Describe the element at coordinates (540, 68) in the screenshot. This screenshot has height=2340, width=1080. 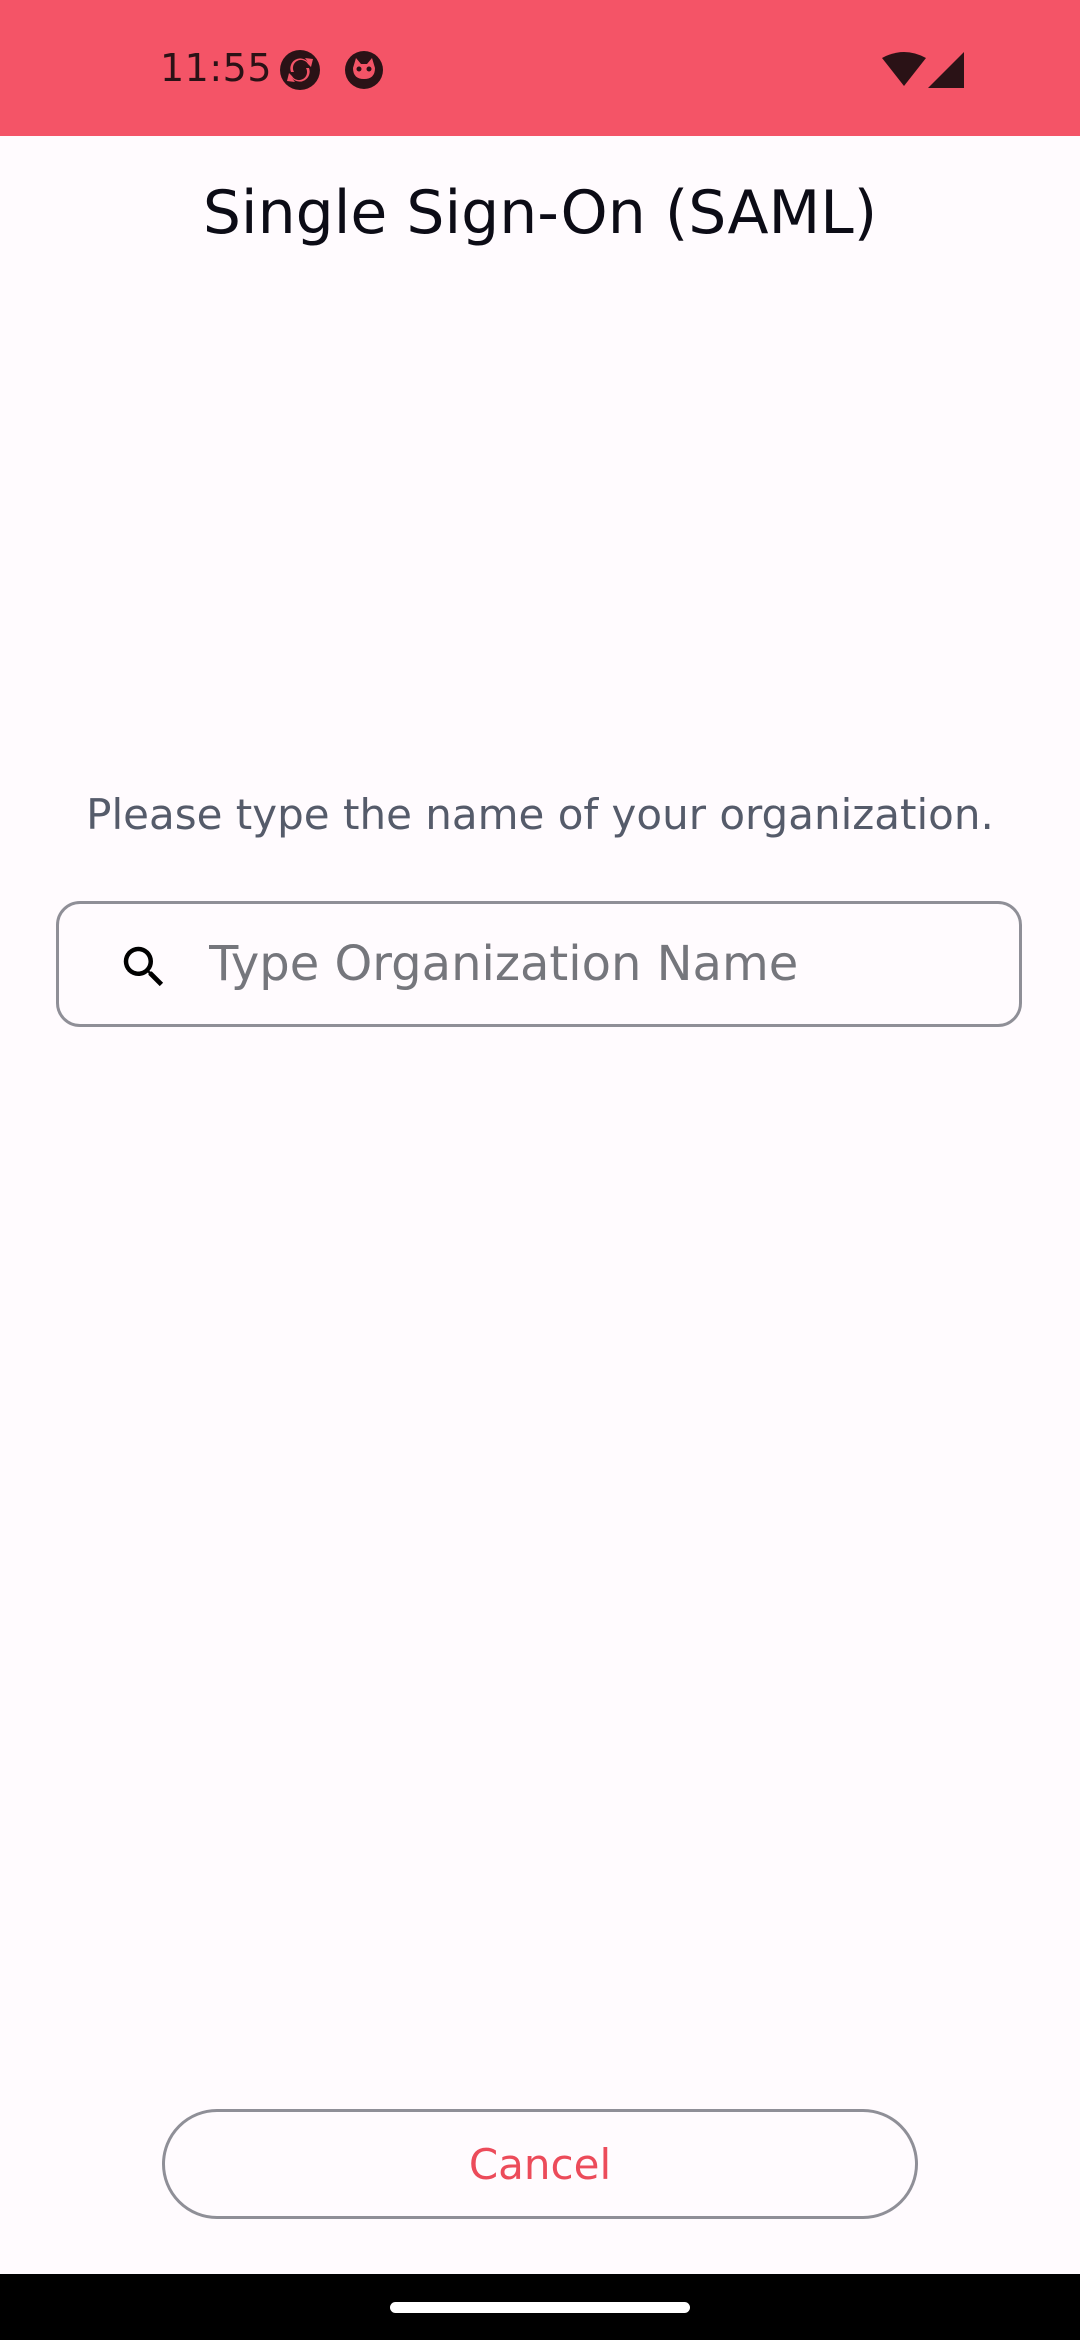
I see `status-bar: 11:55` at that location.